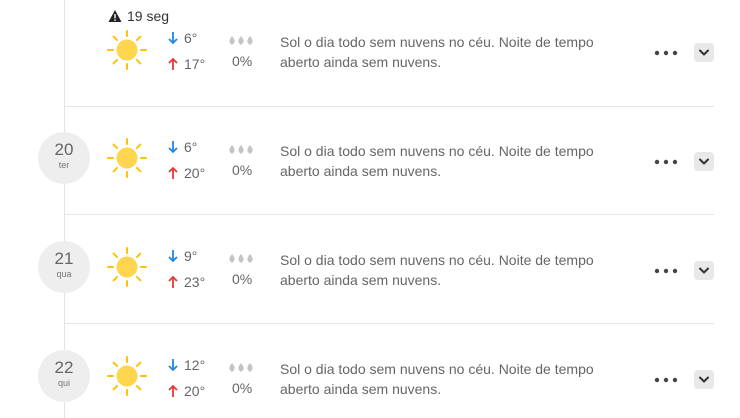 This screenshot has width=740, height=418. What do you see at coordinates (64, 367) in the screenshot?
I see `date-number: 22` at bounding box center [64, 367].